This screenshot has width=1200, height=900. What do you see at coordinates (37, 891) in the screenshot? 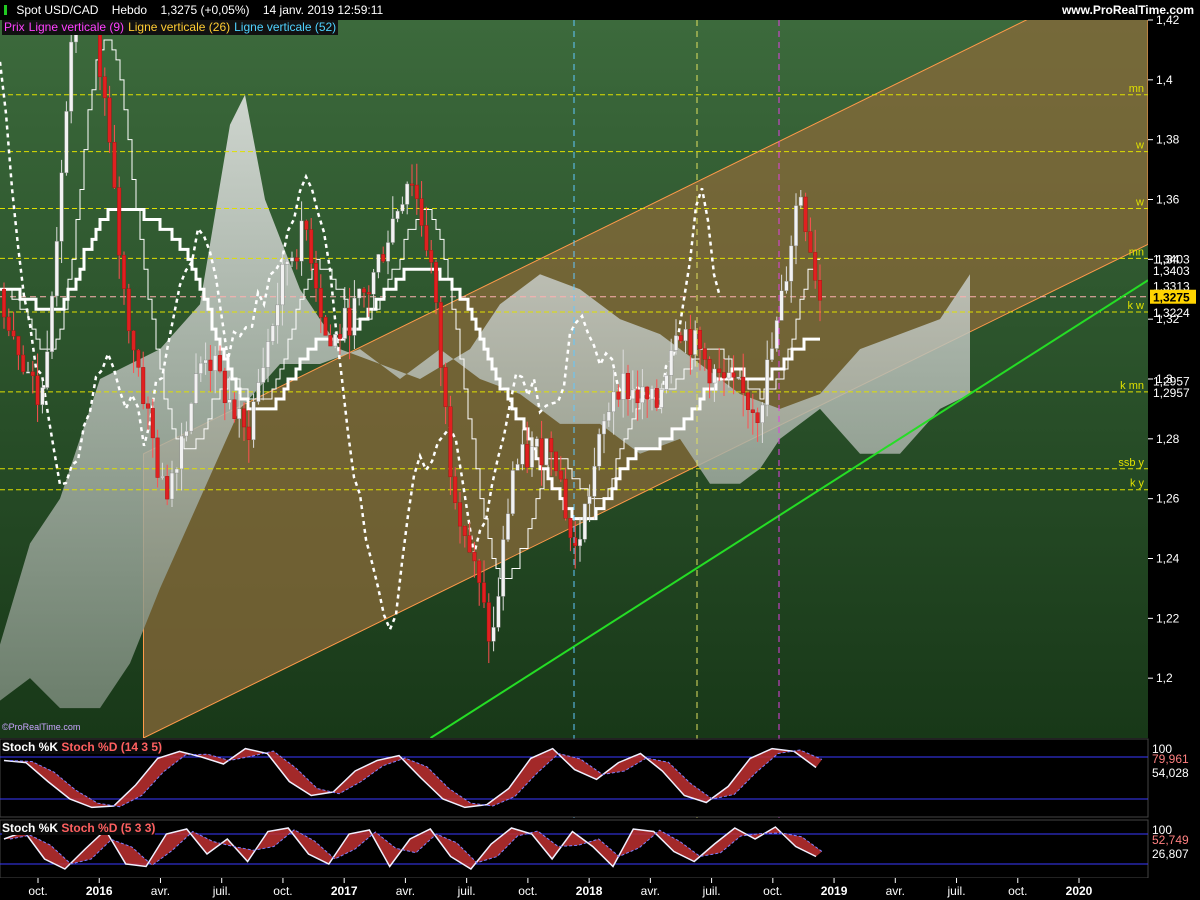
I see `time-label-0: oct.` at bounding box center [37, 891].